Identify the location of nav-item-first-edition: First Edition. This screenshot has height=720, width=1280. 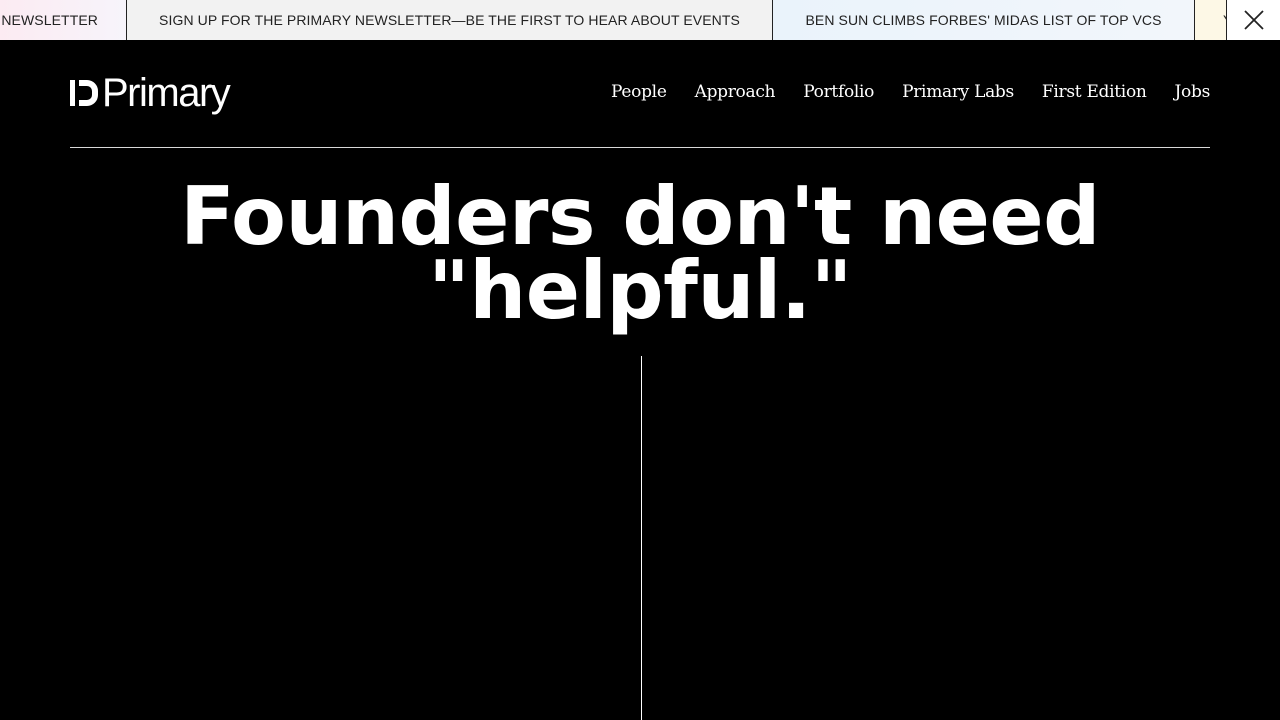
(1094, 92).